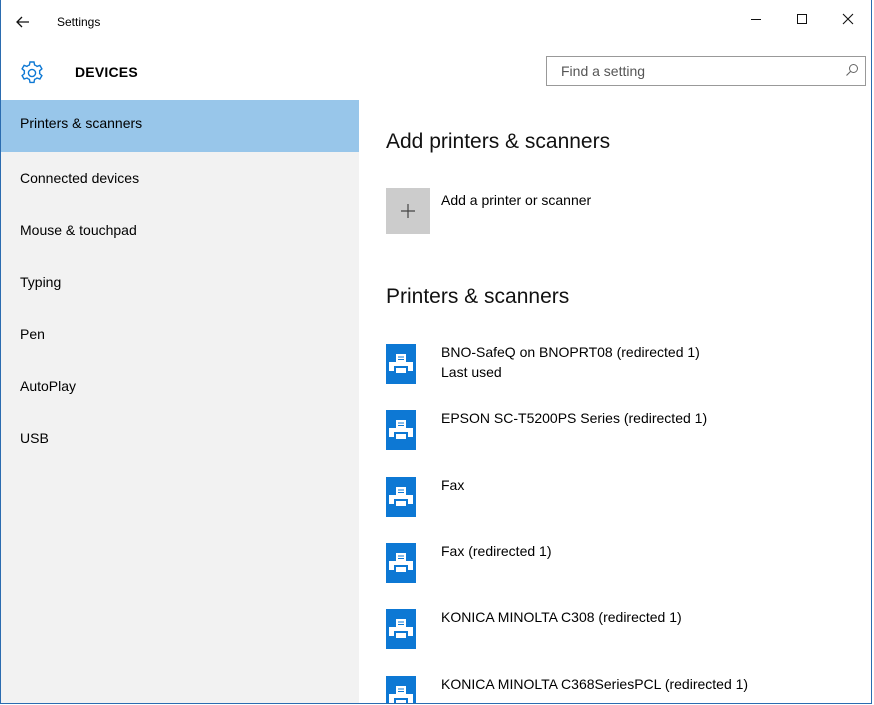 This screenshot has height=705, width=874. Describe the element at coordinates (534, 637) in the screenshot. I see `printer-item: KONICA MINOLTA C308 (redirected 1)` at that location.